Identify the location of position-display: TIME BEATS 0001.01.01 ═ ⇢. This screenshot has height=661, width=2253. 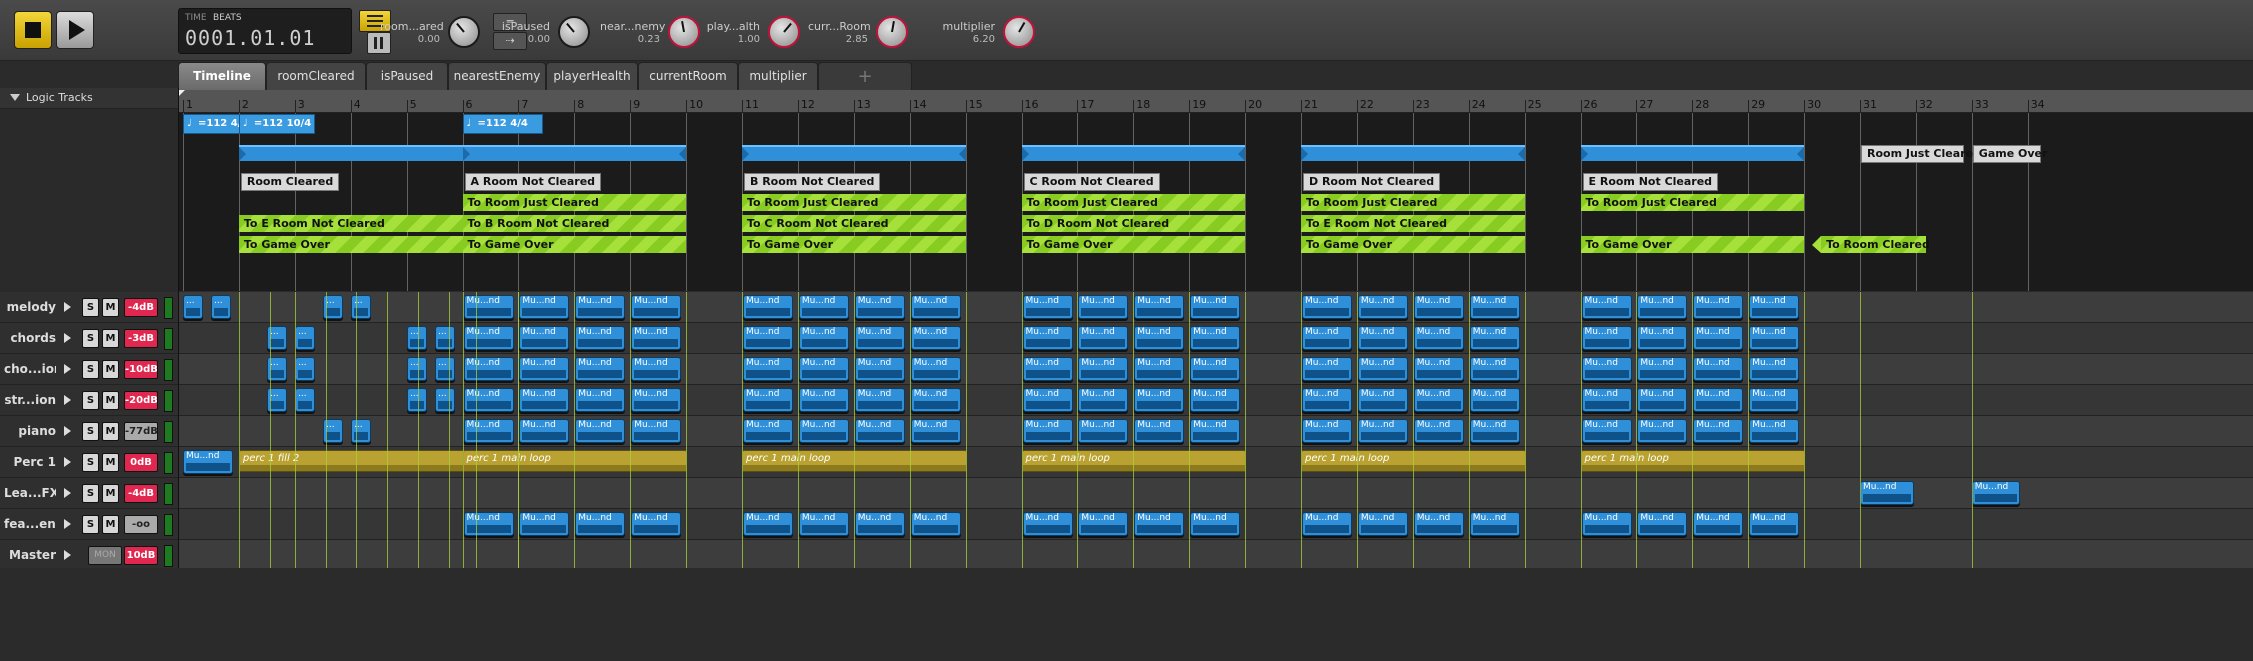
(352, 31).